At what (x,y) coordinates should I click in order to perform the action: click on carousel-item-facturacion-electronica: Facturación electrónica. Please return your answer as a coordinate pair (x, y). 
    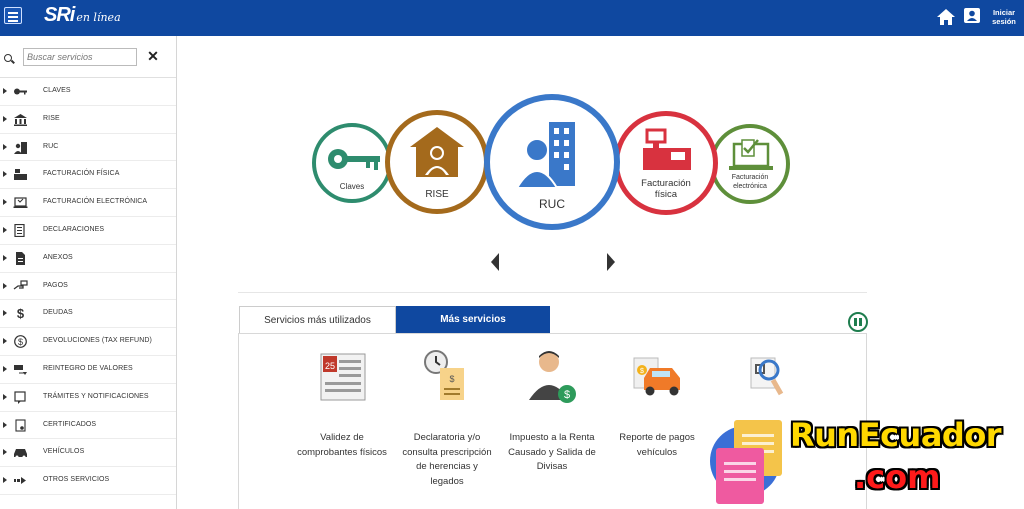
    Looking at the image, I should click on (750, 164).